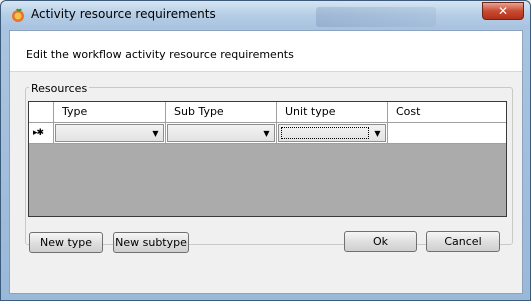 Image resolution: width=531 pixels, height=301 pixels. I want to click on ok-button: Ok, so click(380, 241).